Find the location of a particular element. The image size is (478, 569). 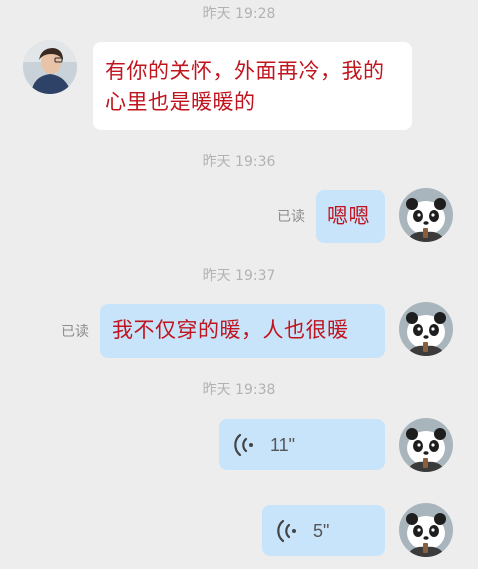

timestamp: 昨天 19:38 is located at coordinates (239, 390).